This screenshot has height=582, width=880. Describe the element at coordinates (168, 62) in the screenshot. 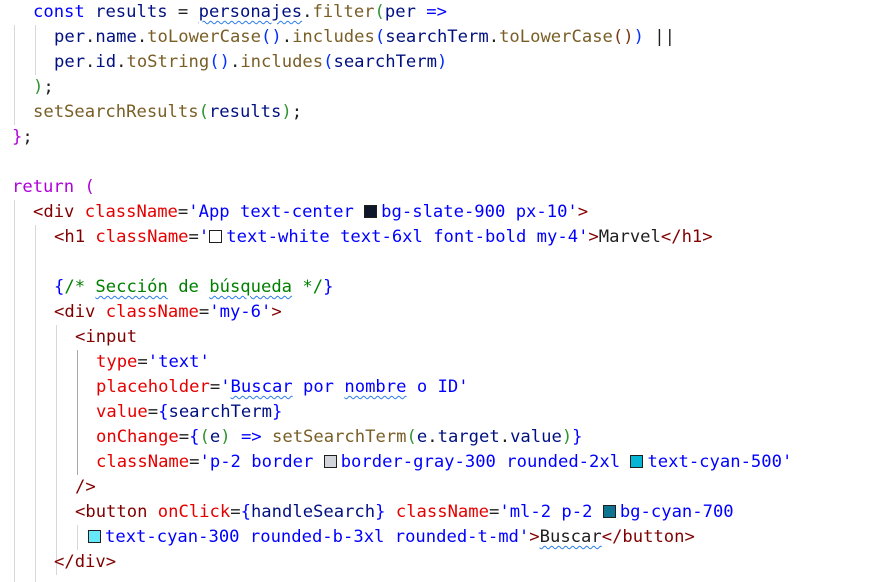

I see `function-name: toString` at that location.